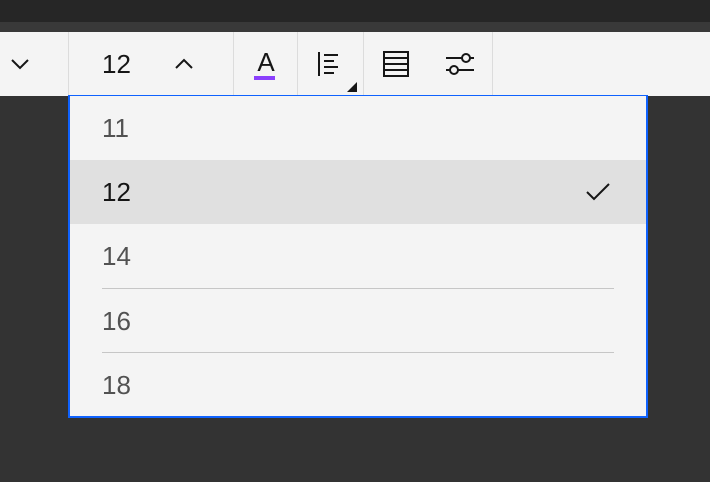 This screenshot has height=482, width=710. What do you see at coordinates (116, 256) in the screenshot?
I see `option-label: 14` at bounding box center [116, 256].